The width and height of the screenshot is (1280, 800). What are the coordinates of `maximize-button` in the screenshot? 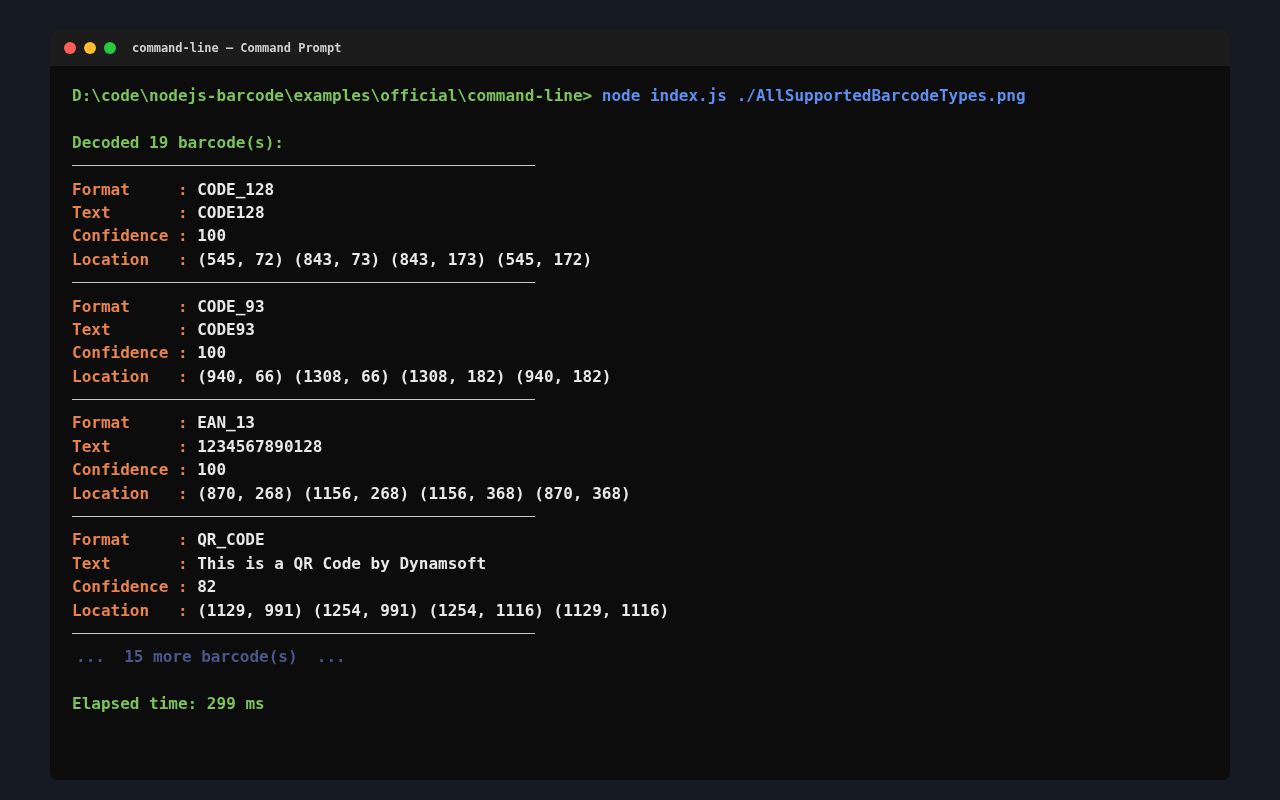 It's located at (110, 48).